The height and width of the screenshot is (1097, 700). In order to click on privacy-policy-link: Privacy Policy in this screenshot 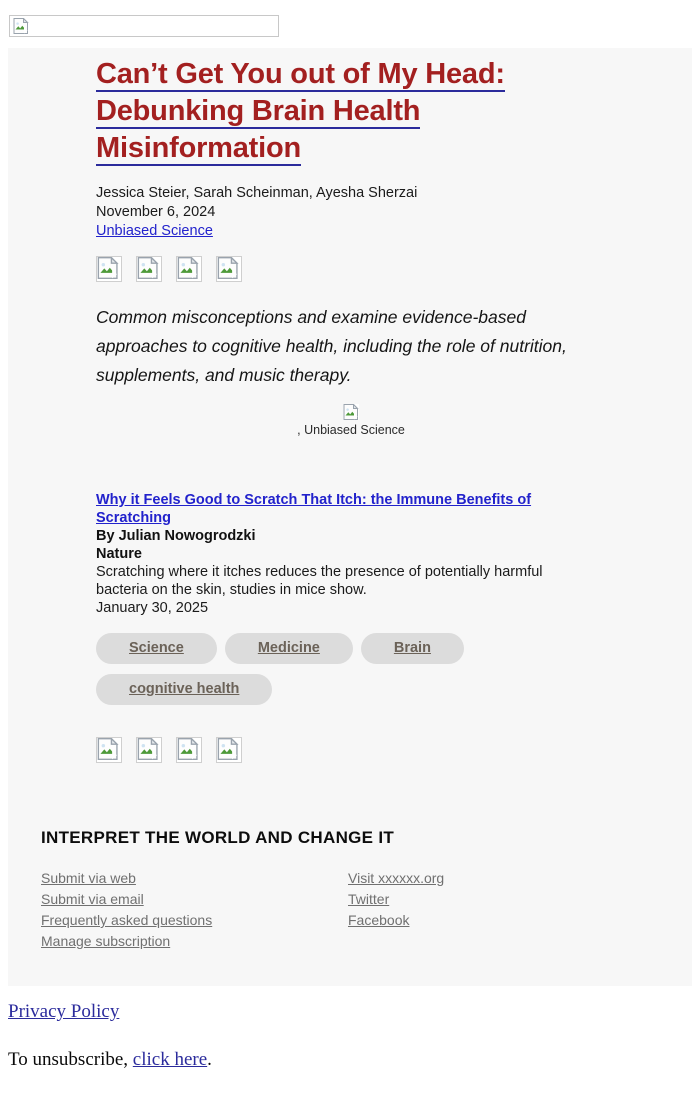, I will do `click(308, 1012)`.